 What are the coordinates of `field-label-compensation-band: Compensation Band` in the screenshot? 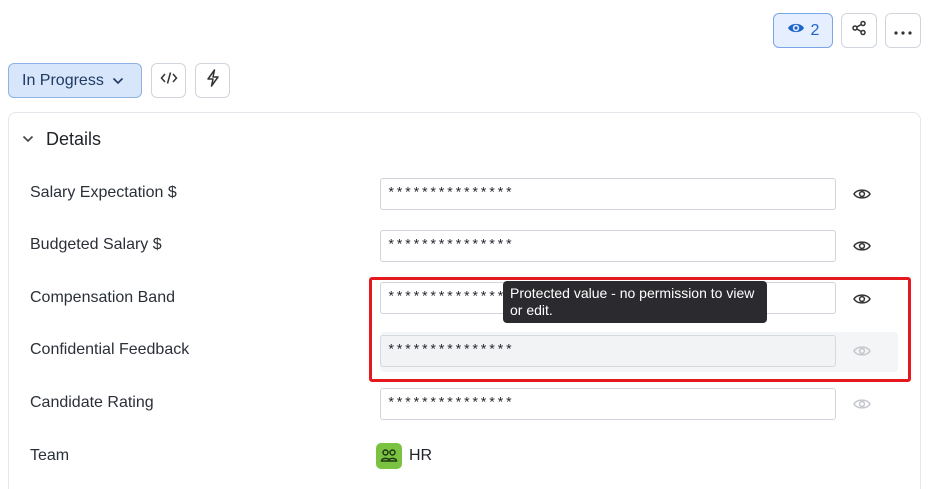 It's located at (102, 297).